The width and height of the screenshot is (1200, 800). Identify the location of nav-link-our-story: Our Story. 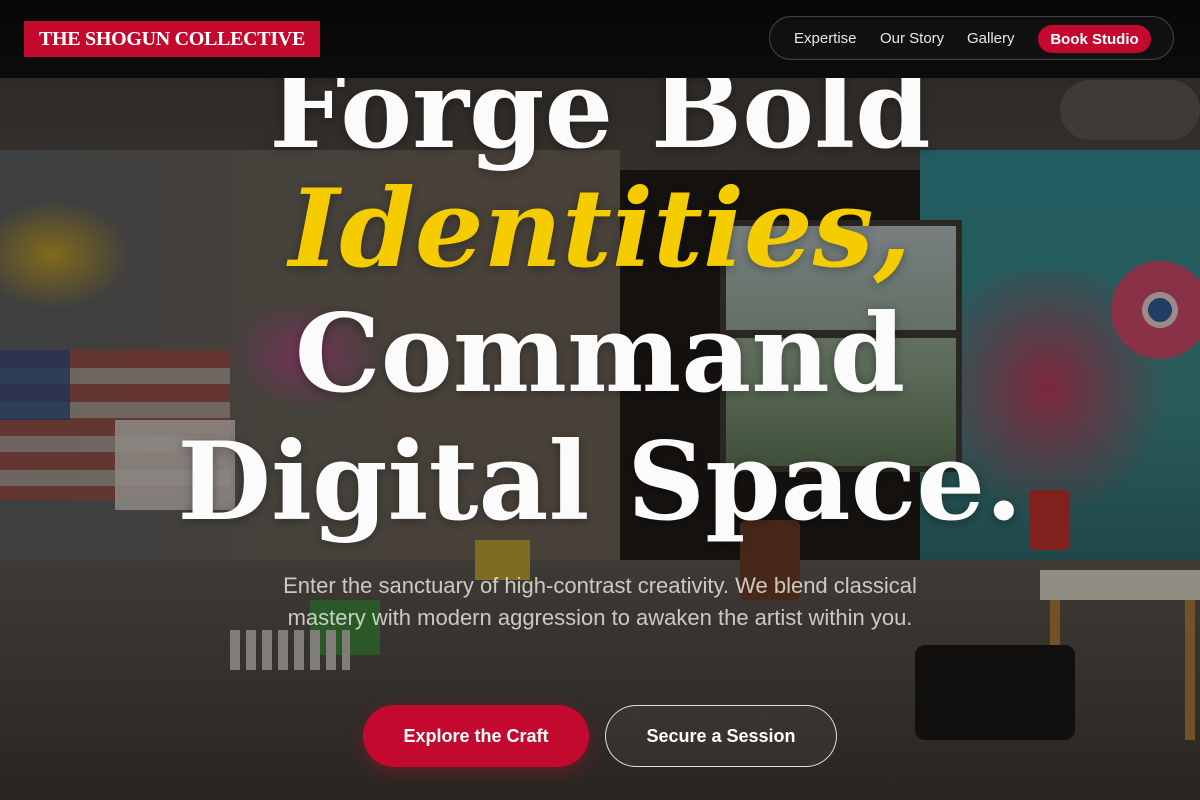
(912, 38).